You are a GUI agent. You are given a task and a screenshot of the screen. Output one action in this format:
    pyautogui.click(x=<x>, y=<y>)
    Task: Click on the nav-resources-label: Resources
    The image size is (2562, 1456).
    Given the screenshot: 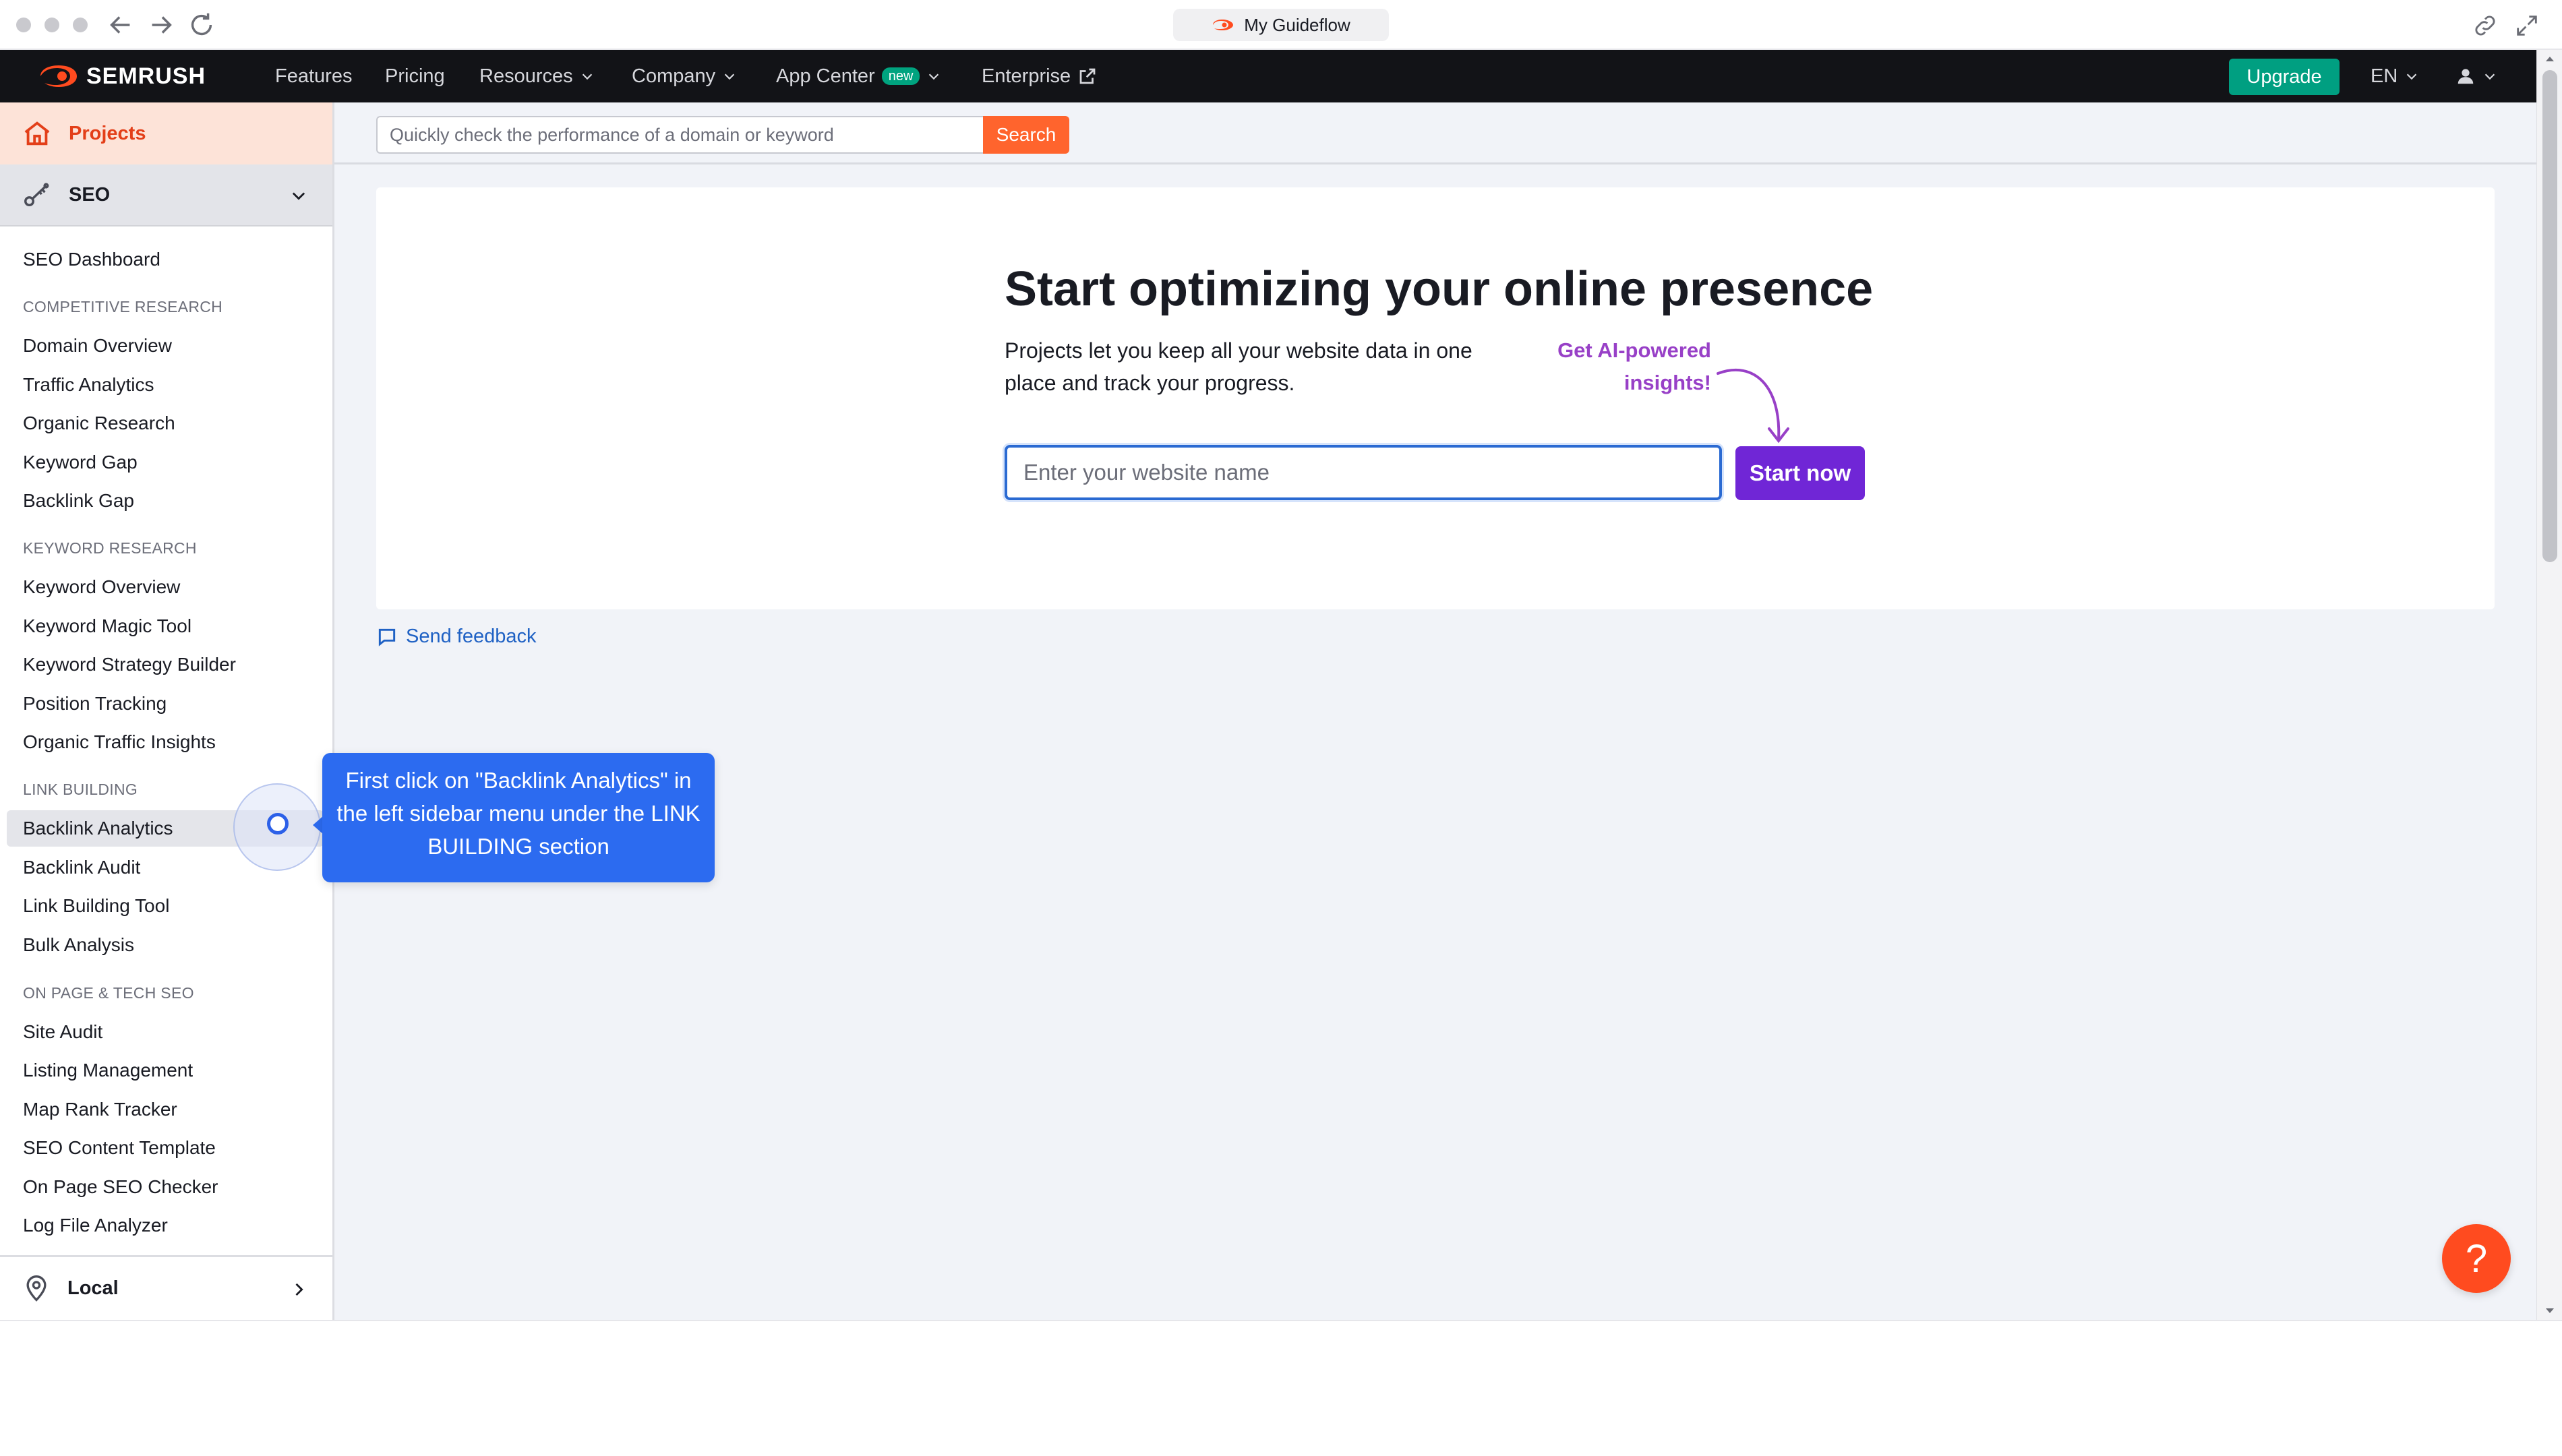 What is the action you would take?
    pyautogui.click(x=526, y=76)
    